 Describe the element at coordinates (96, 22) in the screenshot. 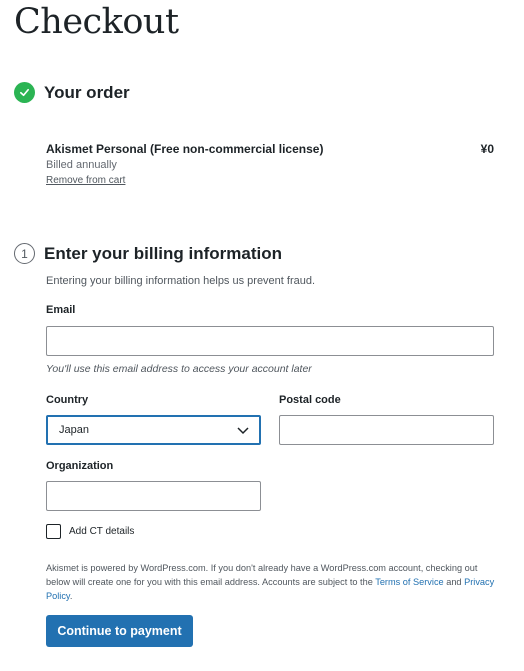

I see `page-title: Checkout` at that location.